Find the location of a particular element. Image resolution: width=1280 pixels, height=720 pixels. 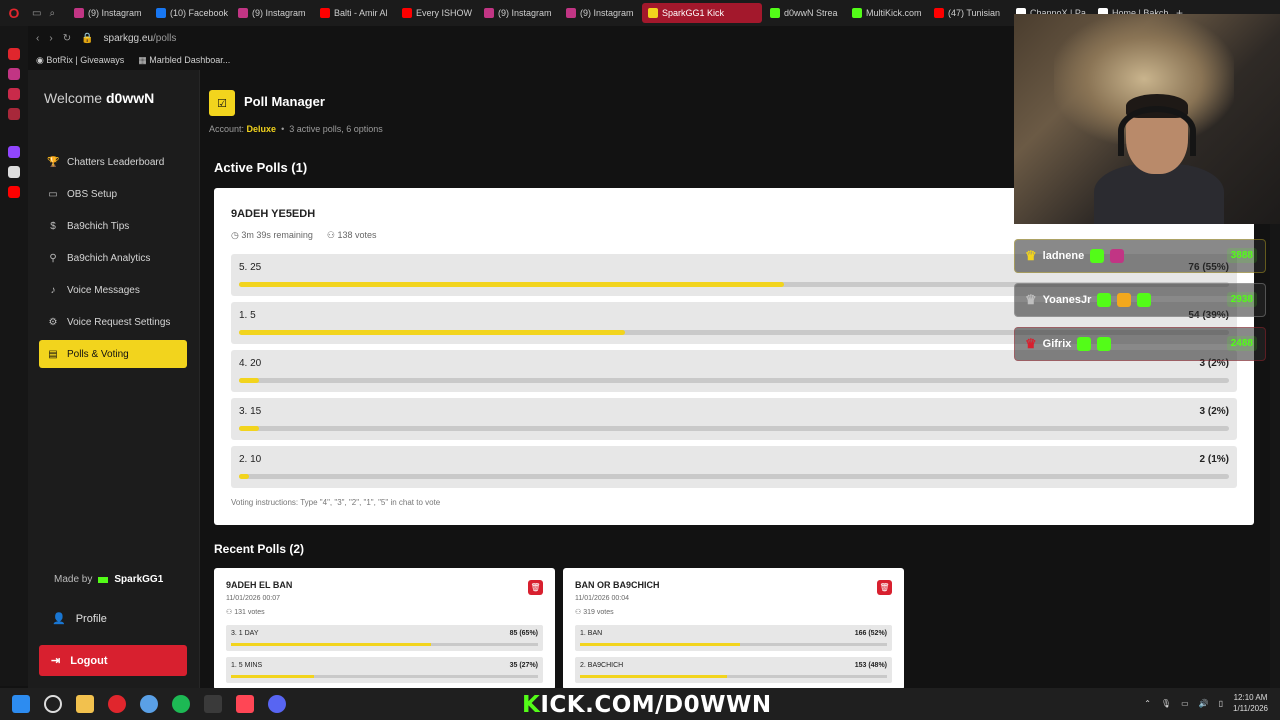

sidebar-item-chatters-leaderboard: 🏆 Chatters Leaderboard is located at coordinates (113, 162).